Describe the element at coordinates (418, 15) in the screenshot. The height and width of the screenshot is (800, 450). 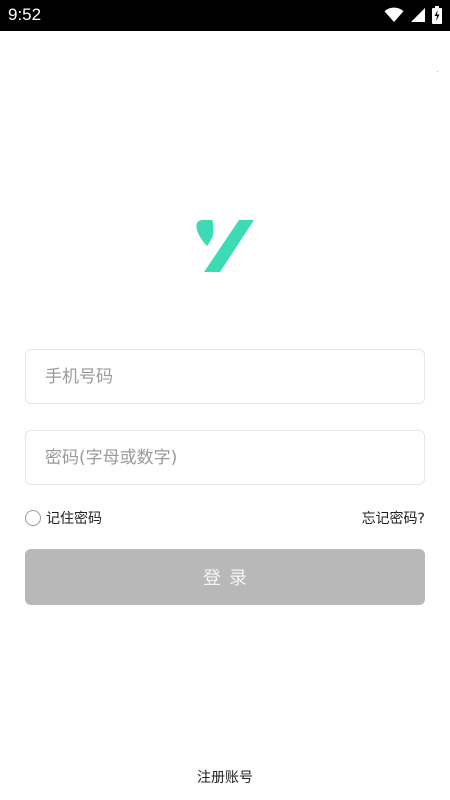
I see `cellular-signal-icon` at that location.